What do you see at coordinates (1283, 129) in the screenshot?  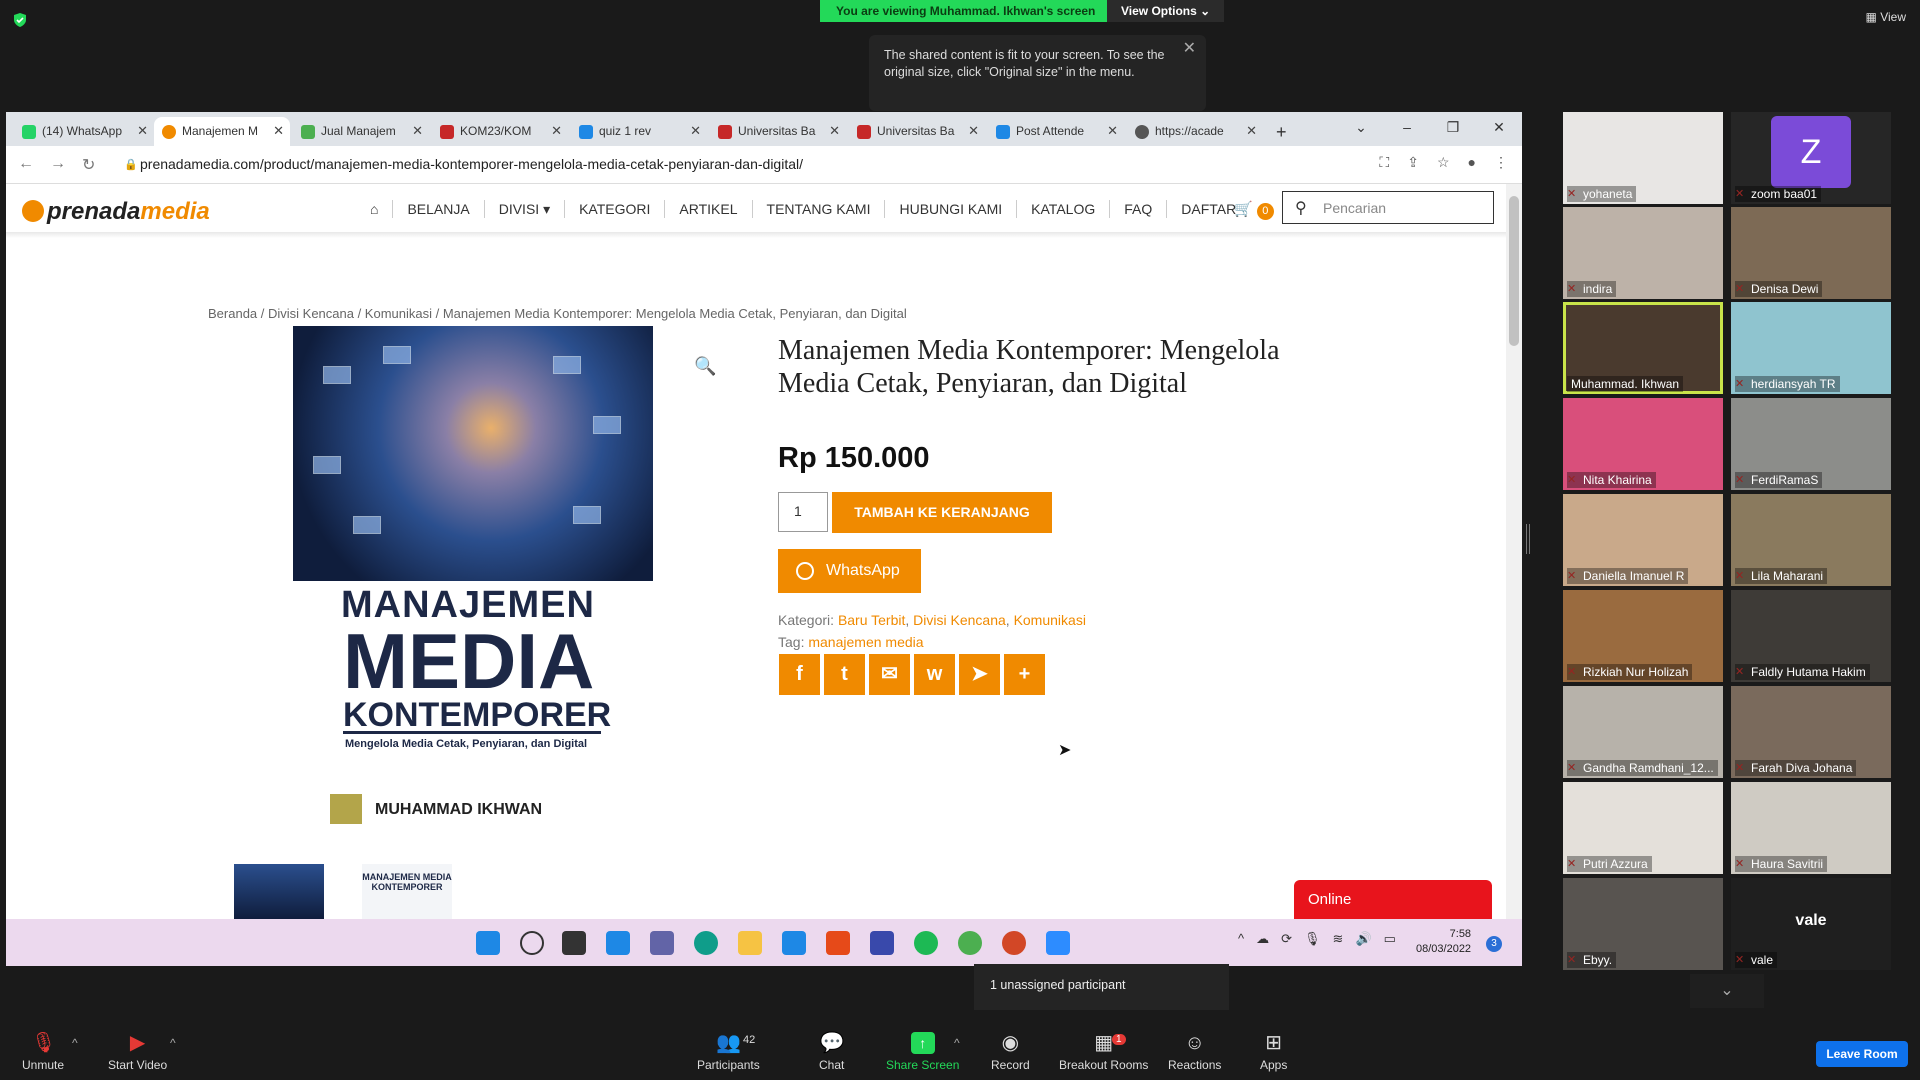 I see `new-tab-button: +` at bounding box center [1283, 129].